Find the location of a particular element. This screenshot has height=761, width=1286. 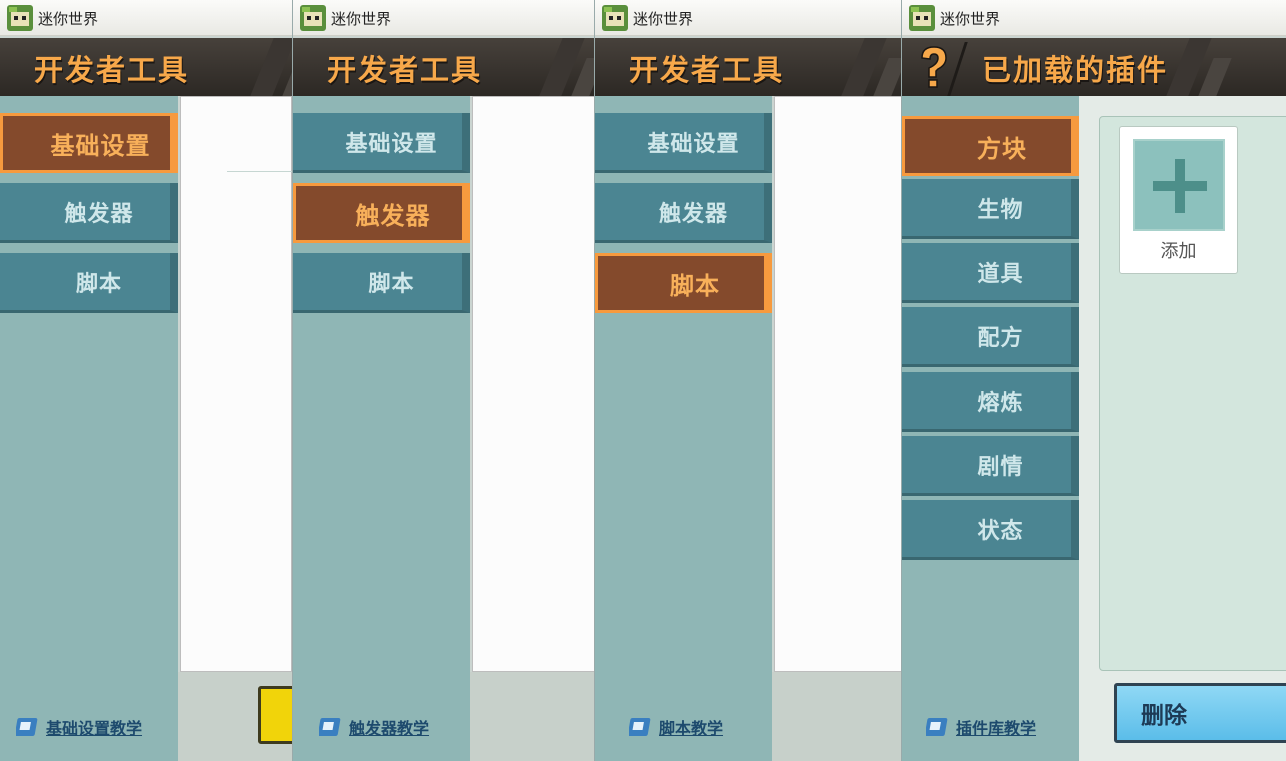

sidebar: 方块 生物 道具 配方 熔炼 剧情 状态 插件库教学 is located at coordinates (990, 428).